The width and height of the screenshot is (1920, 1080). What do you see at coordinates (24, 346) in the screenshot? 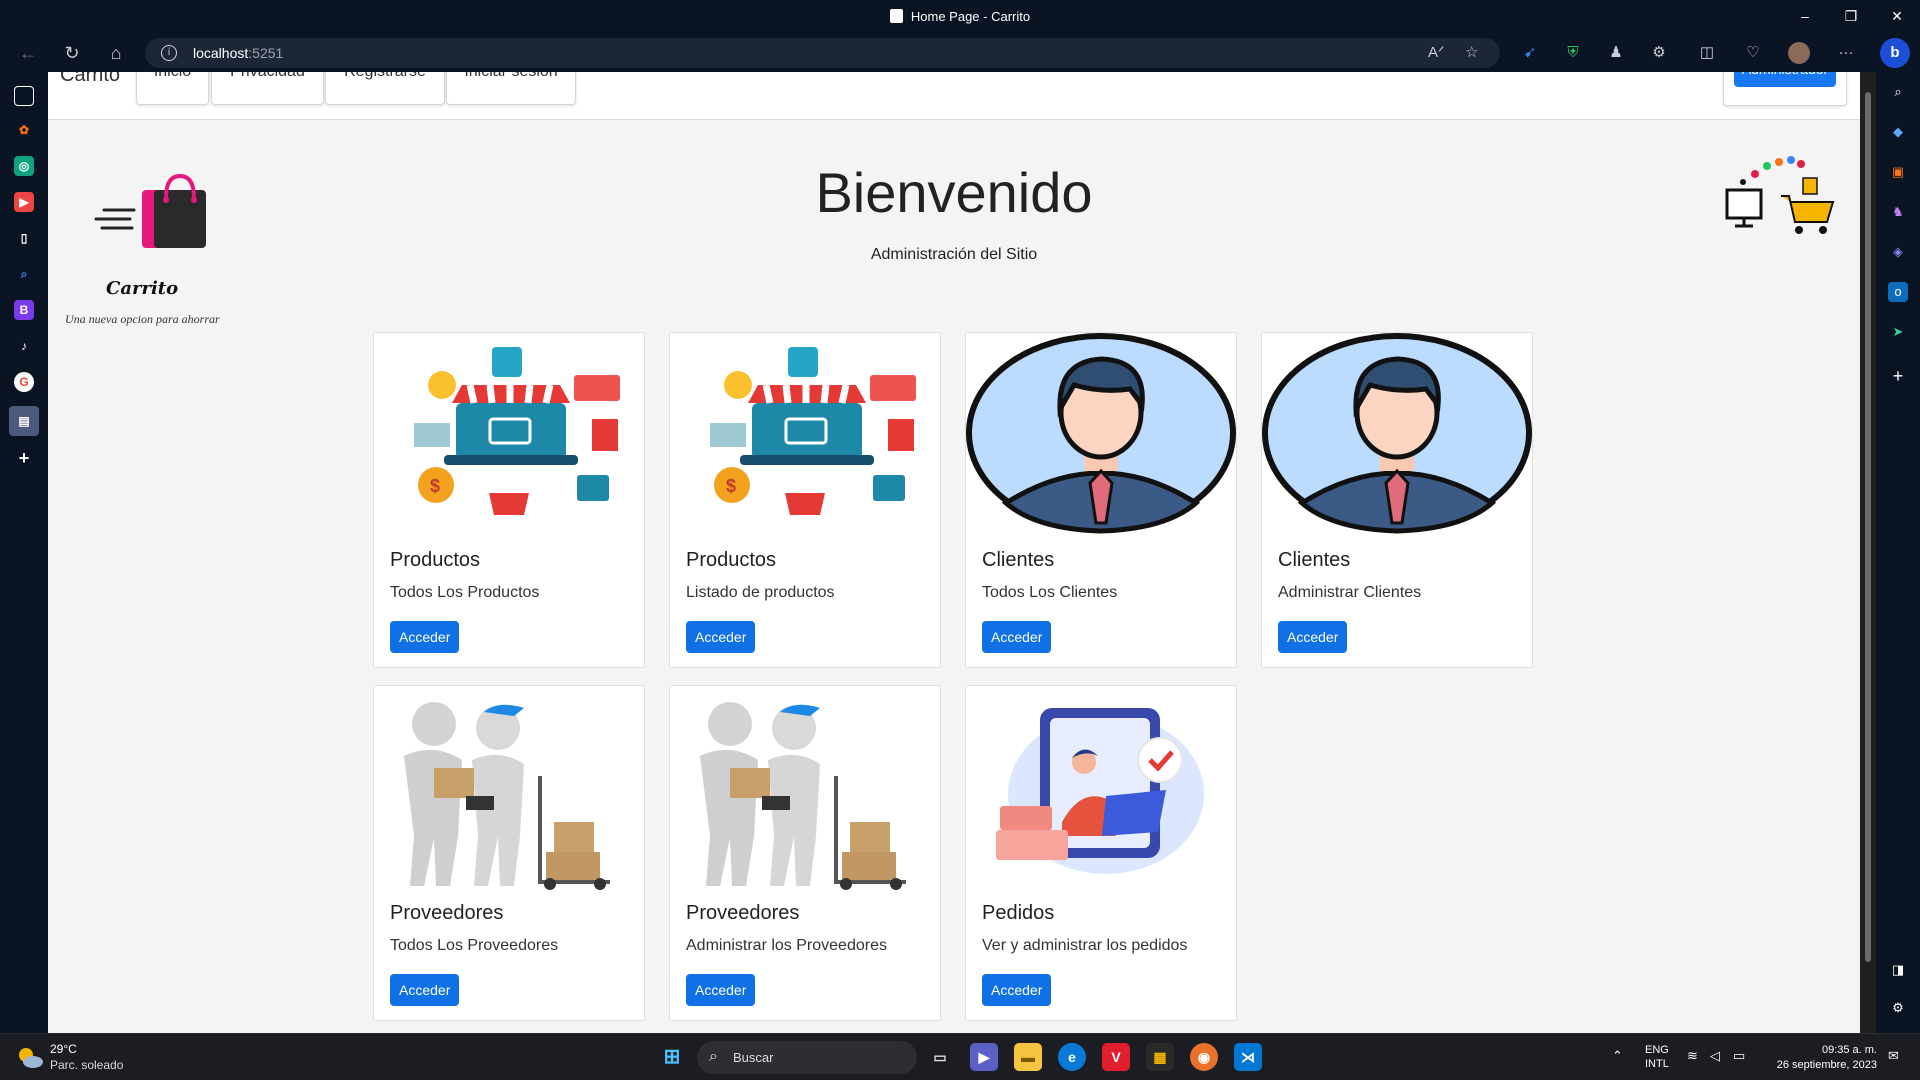
I see `audio-tab-icon: ♪` at bounding box center [24, 346].